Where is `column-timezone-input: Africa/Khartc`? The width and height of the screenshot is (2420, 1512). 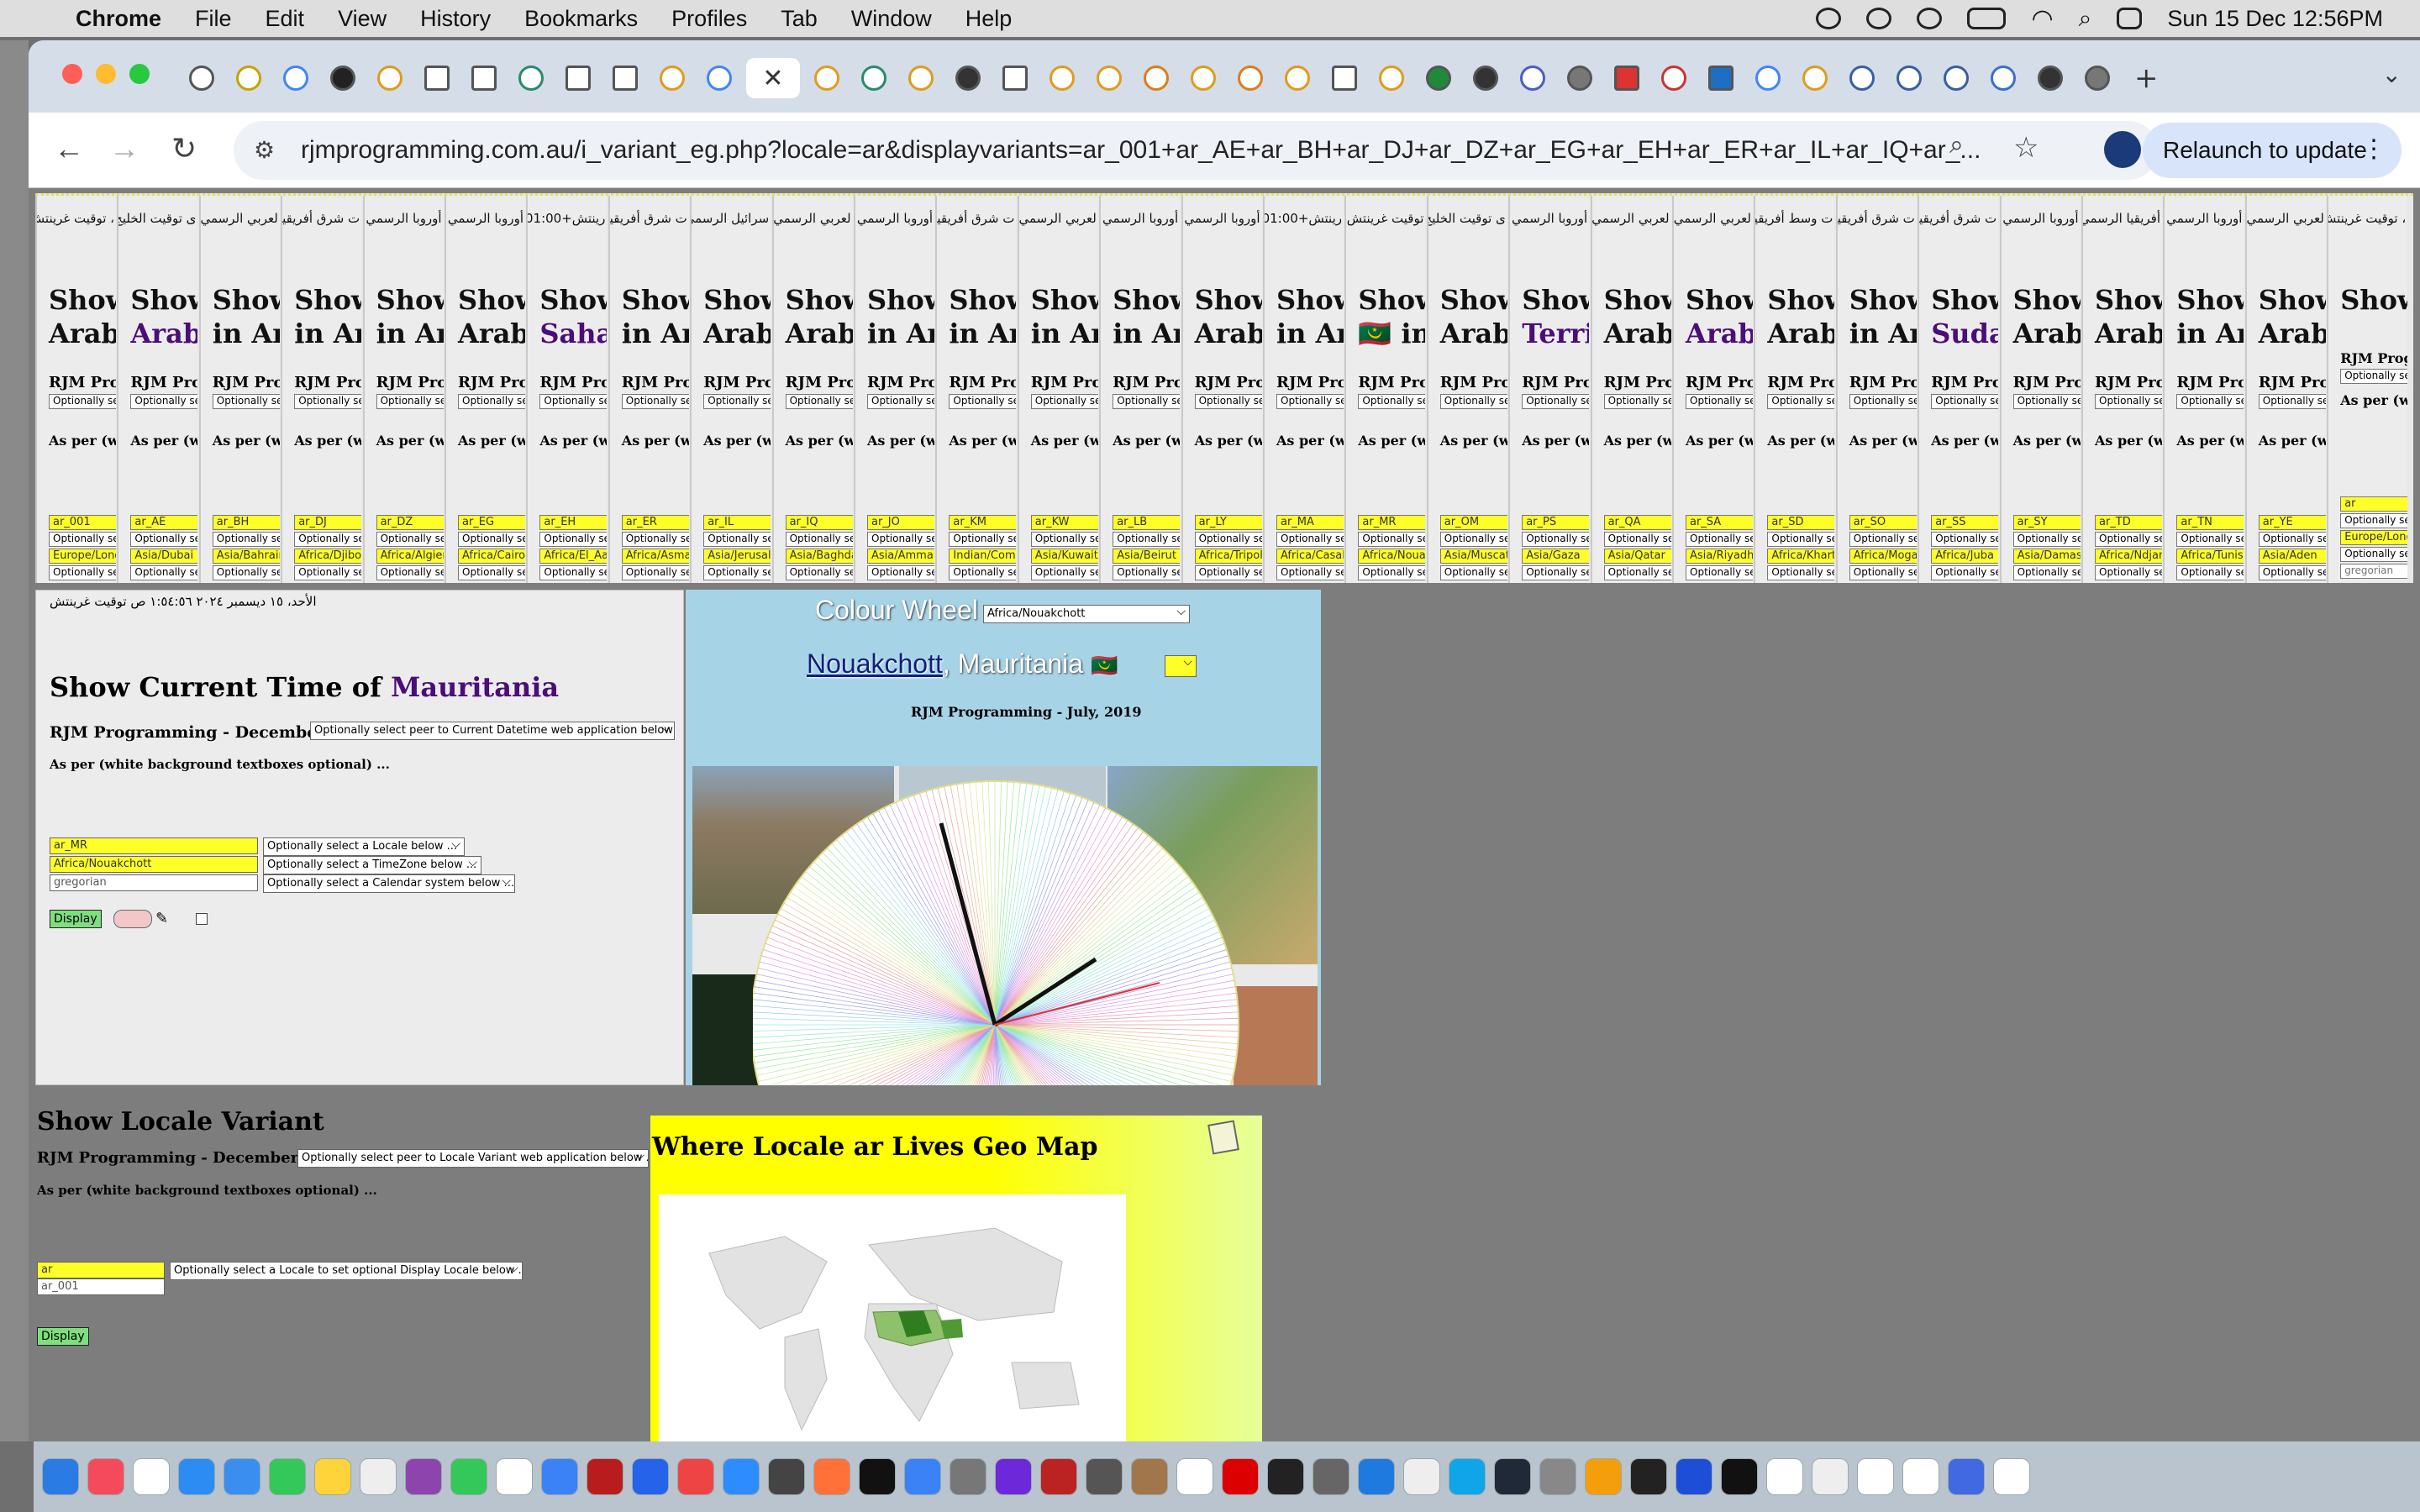
column-timezone-input: Africa/Khartc is located at coordinates (1801, 556).